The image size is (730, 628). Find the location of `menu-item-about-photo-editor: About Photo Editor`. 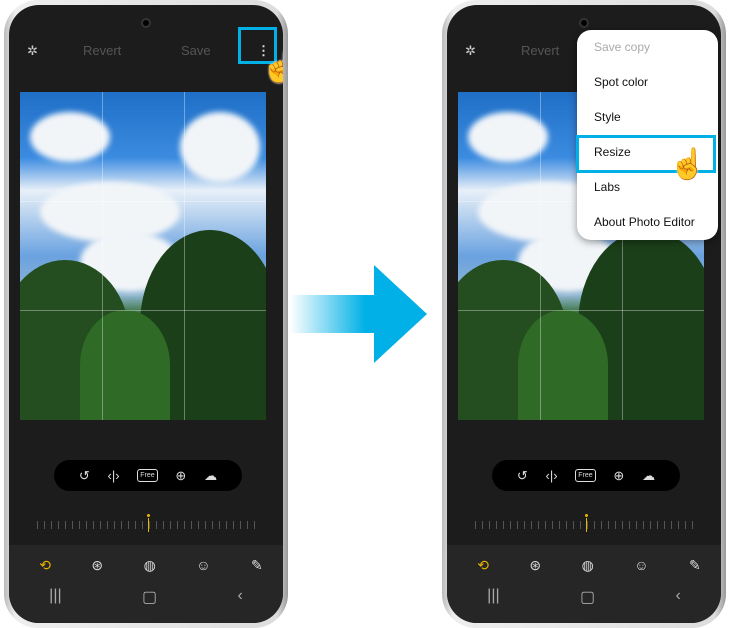

menu-item-about-photo-editor: About Photo Editor is located at coordinates (647, 222).